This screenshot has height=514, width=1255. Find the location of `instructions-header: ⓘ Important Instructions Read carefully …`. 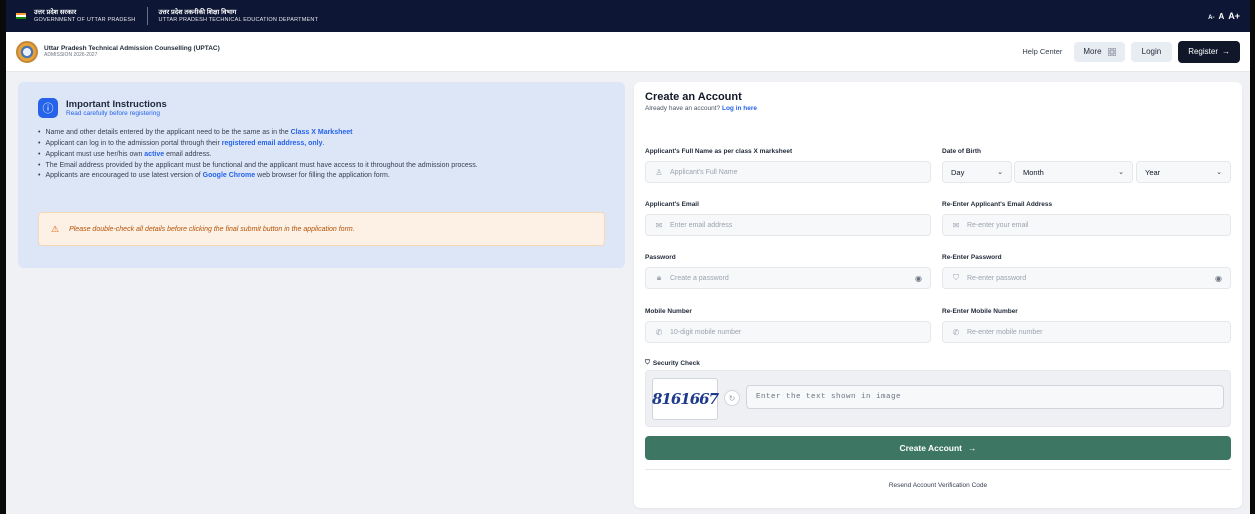

instructions-header: ⓘ Important Instructions Read carefully … is located at coordinates (321, 108).